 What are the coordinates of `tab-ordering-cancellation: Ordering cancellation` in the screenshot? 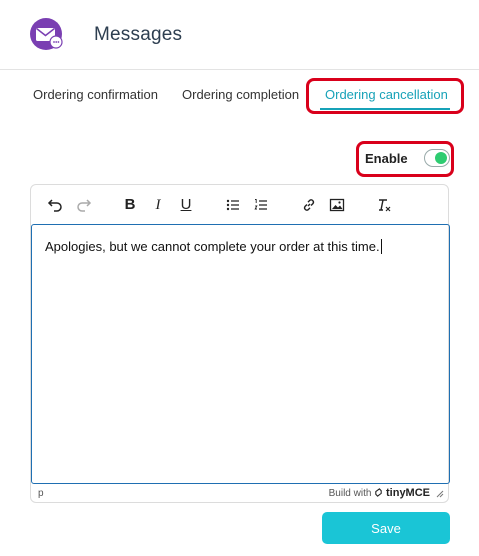 It's located at (386, 94).